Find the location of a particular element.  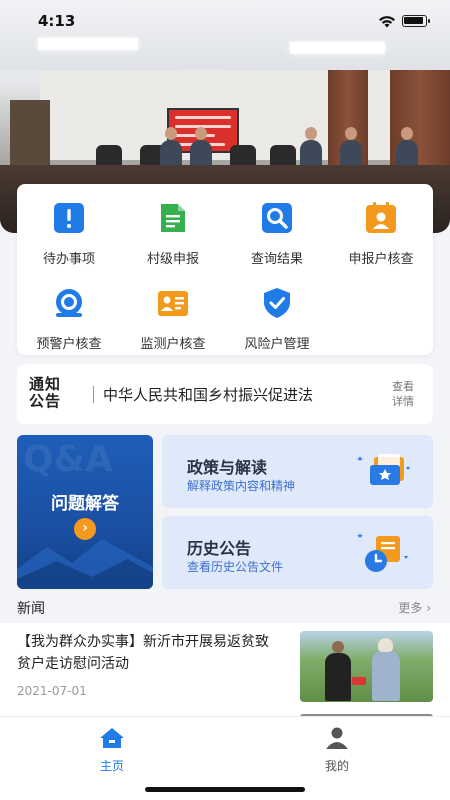

thumb-gift is located at coordinates (359, 681).